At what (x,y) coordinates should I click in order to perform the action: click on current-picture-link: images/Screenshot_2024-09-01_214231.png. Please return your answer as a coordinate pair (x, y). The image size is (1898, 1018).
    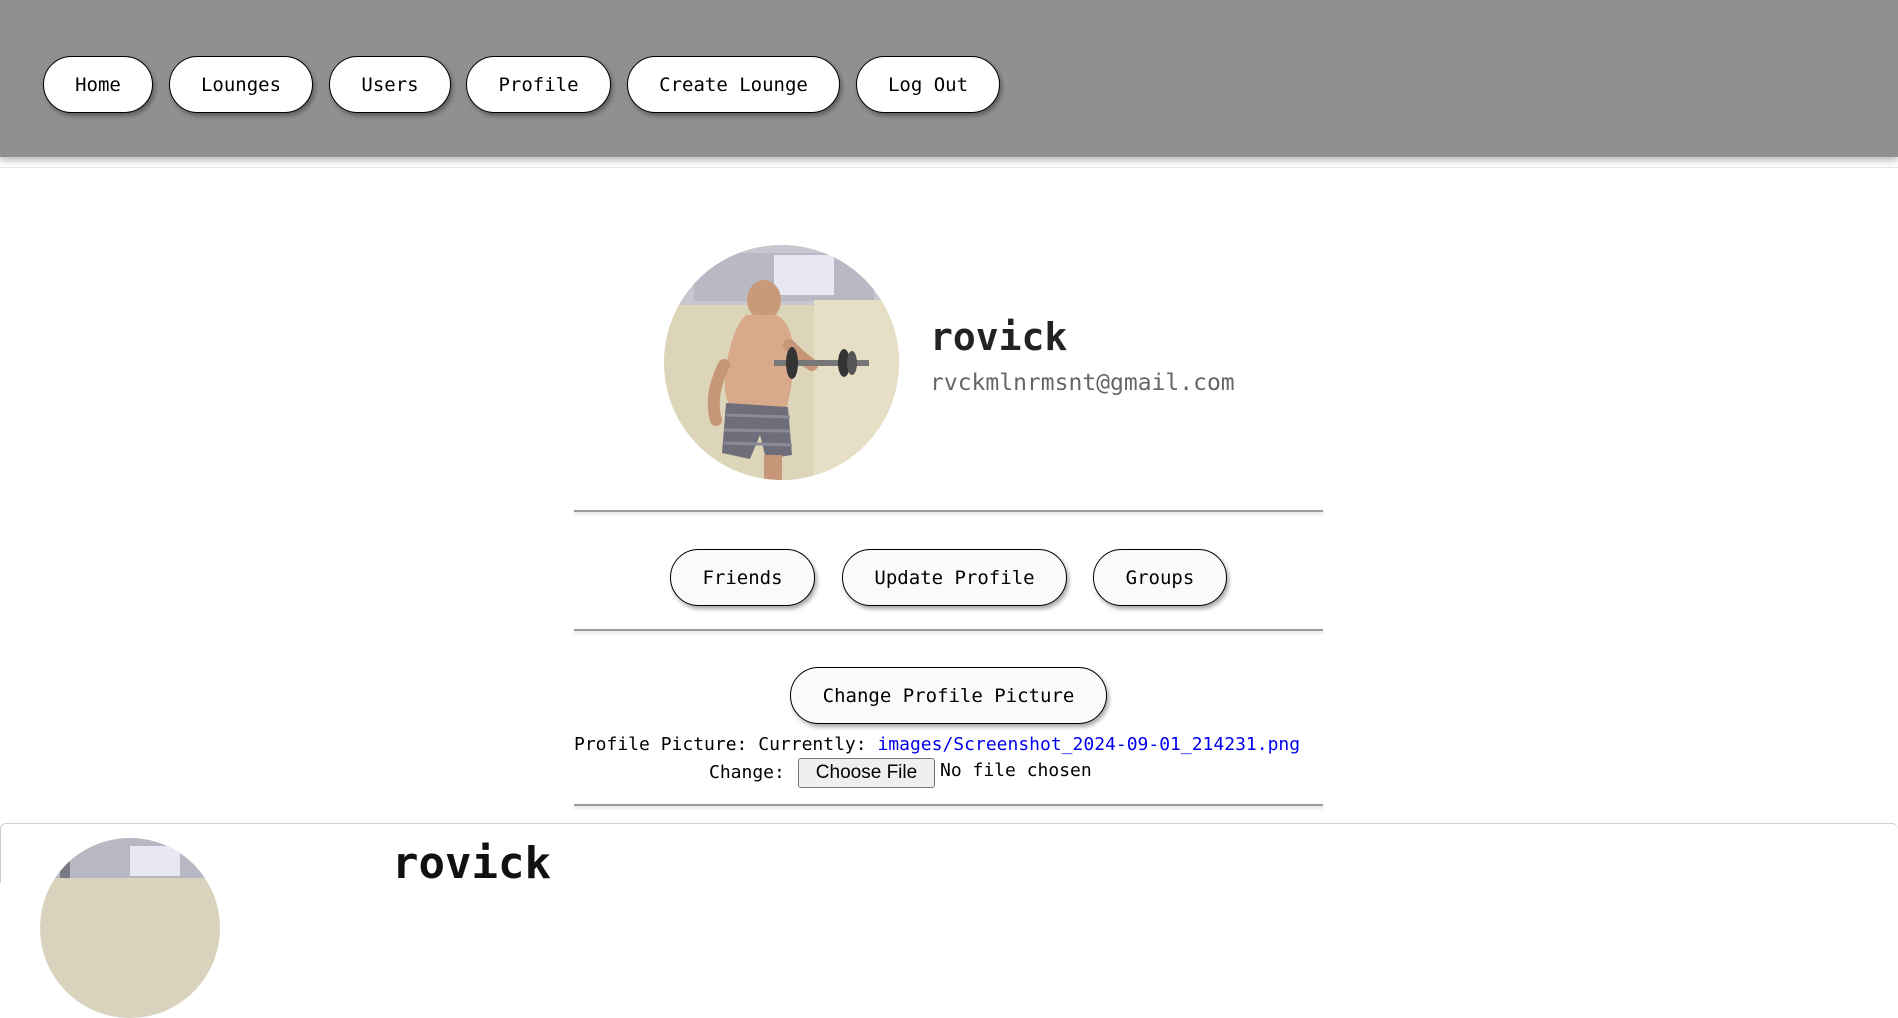
    Looking at the image, I should click on (1088, 744).